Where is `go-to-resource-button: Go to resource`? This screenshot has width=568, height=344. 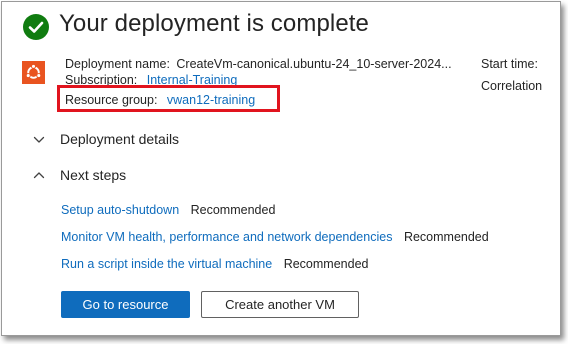
go-to-resource-button: Go to resource is located at coordinates (125, 304).